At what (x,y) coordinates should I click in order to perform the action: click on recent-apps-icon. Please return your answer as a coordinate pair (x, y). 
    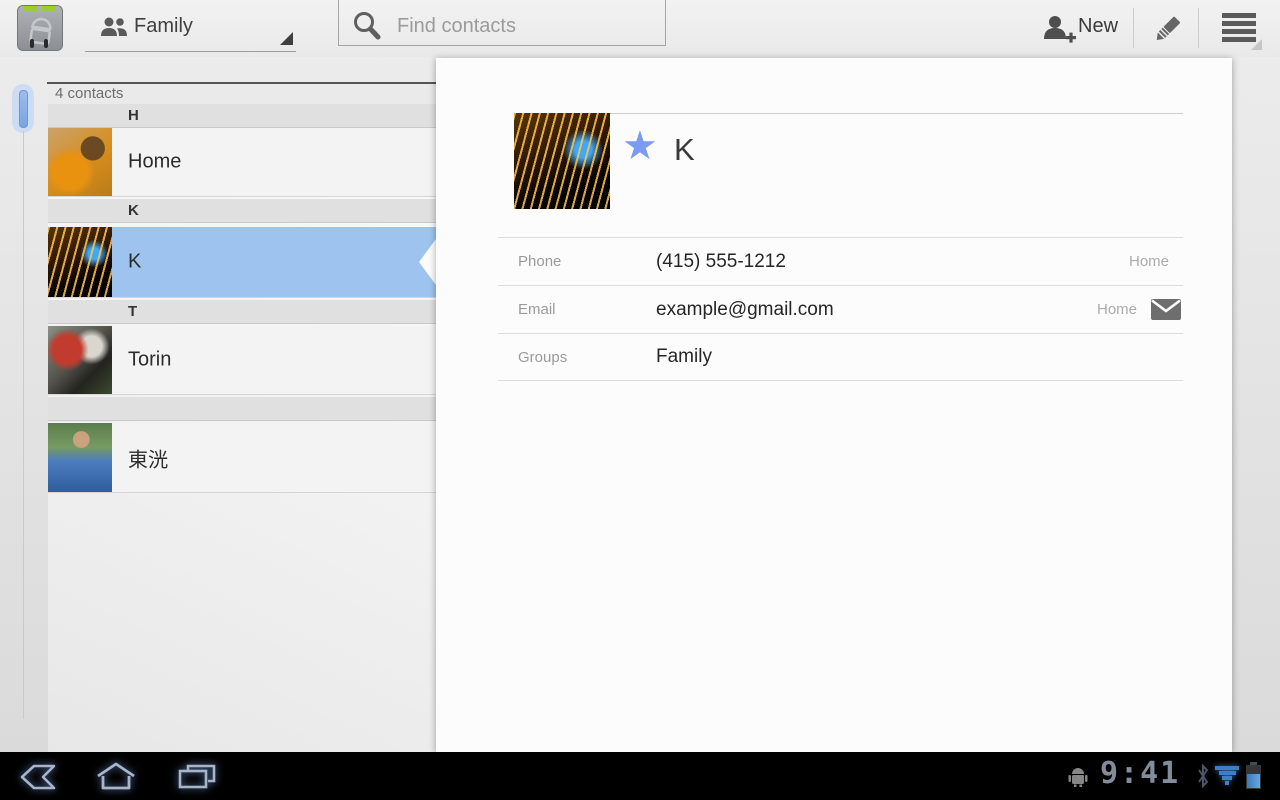
    Looking at the image, I should click on (197, 777).